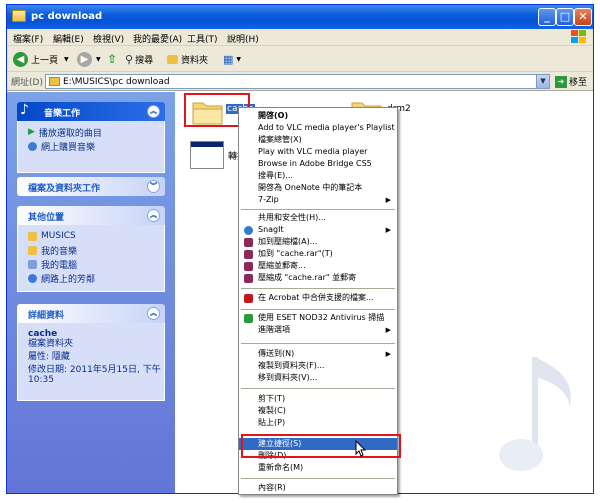 The image size is (600, 503). What do you see at coordinates (28, 38) in the screenshot?
I see `menu-file: 檔案(F)` at bounding box center [28, 38].